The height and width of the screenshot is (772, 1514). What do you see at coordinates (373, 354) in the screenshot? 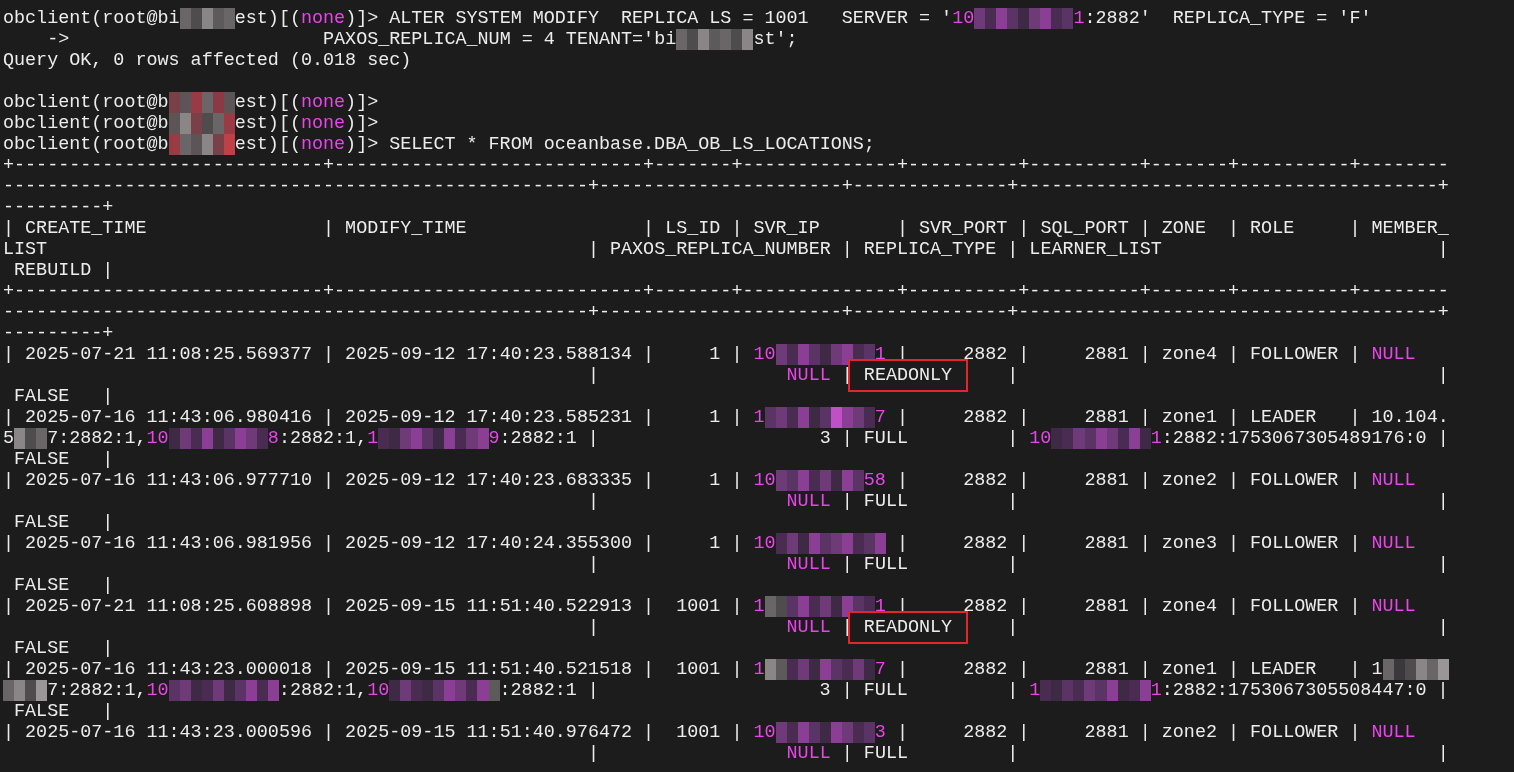
I see `terminal-text: | 2025-07-21 11:08:25.569377 | 2025-09-12 17:40:23.588134 | 1 |` at bounding box center [373, 354].